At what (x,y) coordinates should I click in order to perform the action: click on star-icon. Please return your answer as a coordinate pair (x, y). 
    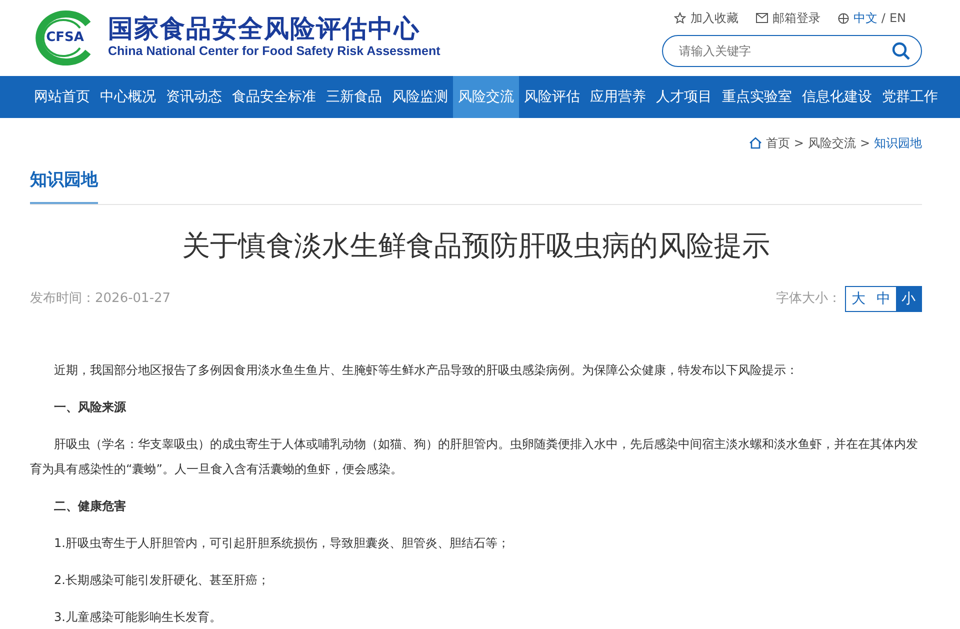
    Looking at the image, I should click on (680, 18).